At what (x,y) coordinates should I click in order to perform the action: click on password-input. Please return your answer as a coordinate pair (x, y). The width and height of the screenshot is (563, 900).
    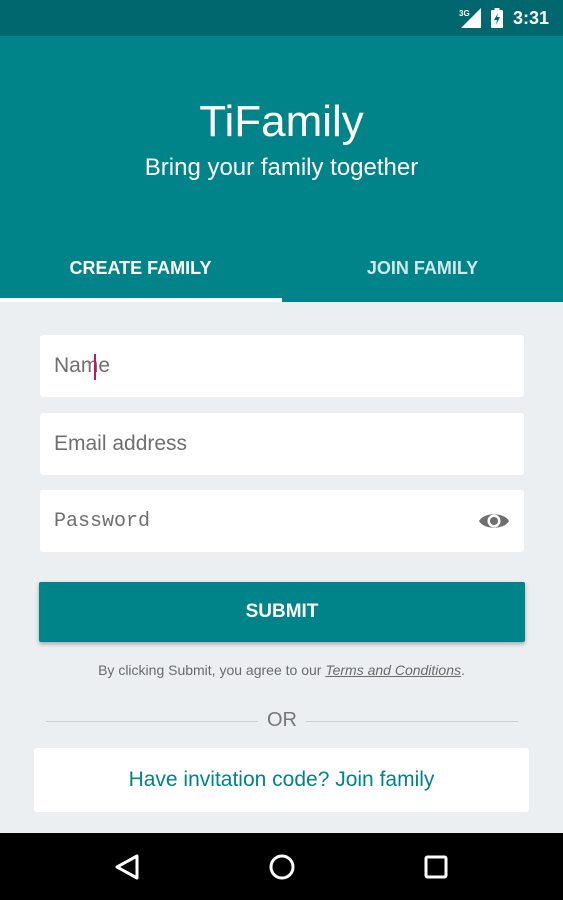
    Looking at the image, I should click on (254, 521).